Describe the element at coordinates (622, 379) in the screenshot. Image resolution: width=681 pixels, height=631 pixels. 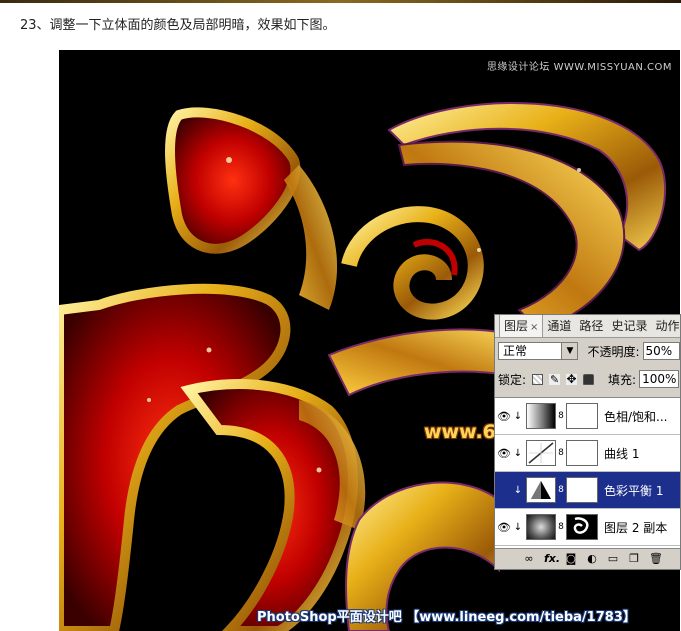
I see `fill-label: 填充:` at that location.